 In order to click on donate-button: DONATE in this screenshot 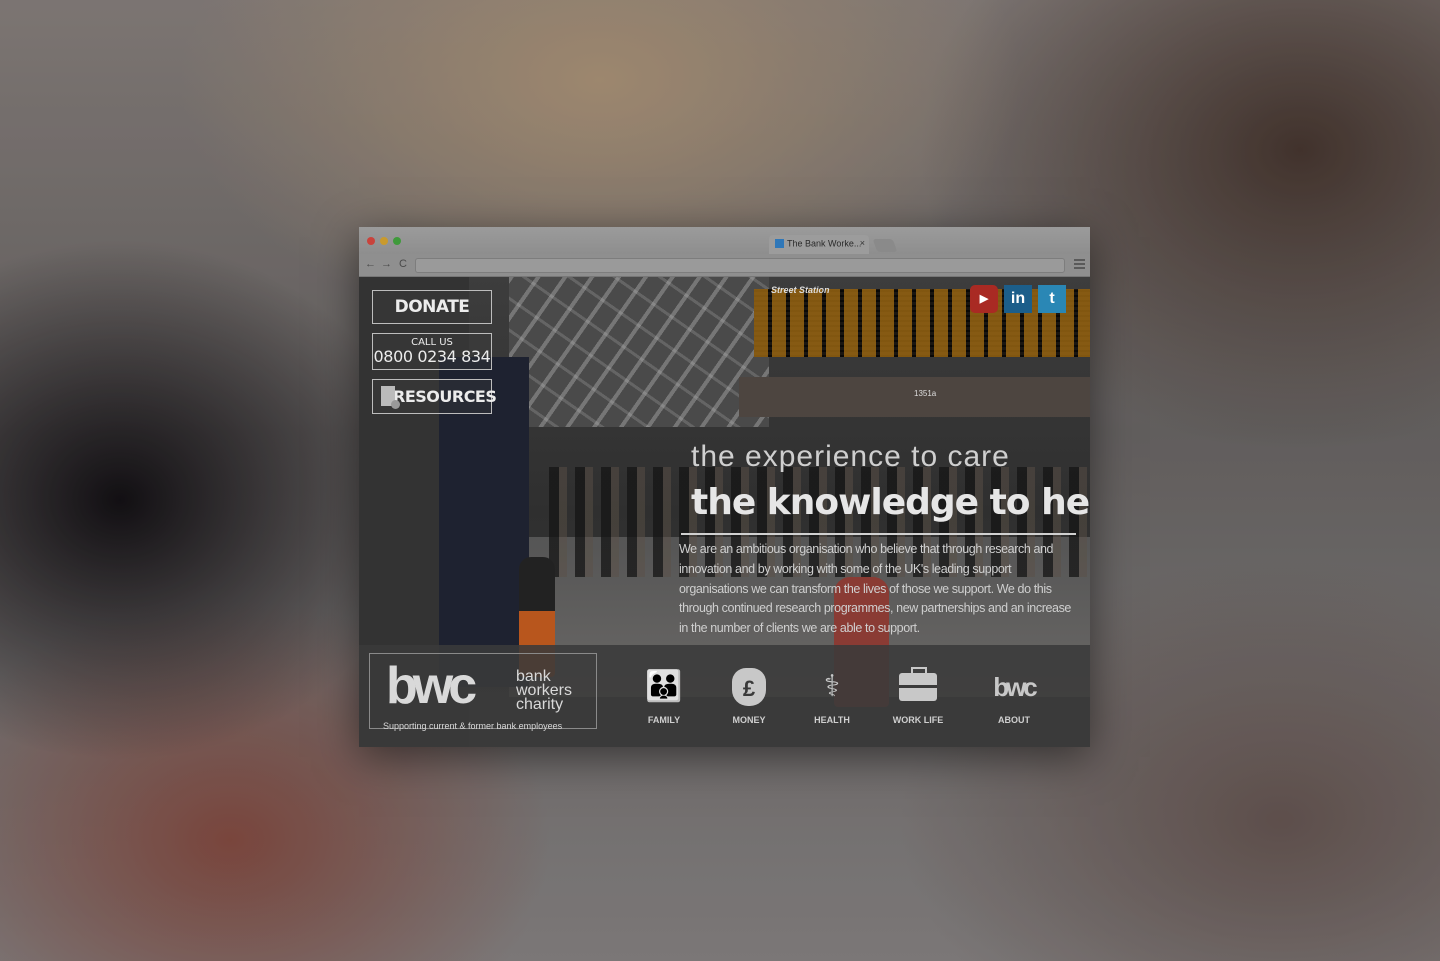, I will do `click(432, 307)`.